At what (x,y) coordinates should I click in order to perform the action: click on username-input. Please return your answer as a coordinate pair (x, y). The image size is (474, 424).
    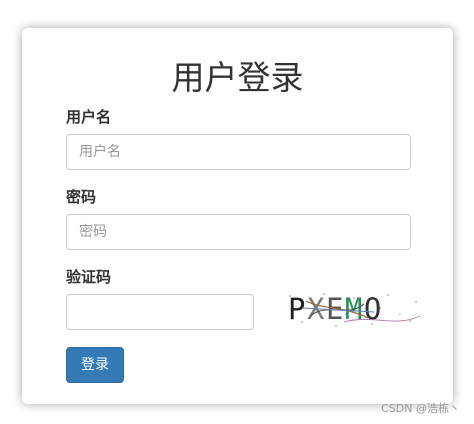
    Looking at the image, I should click on (238, 152).